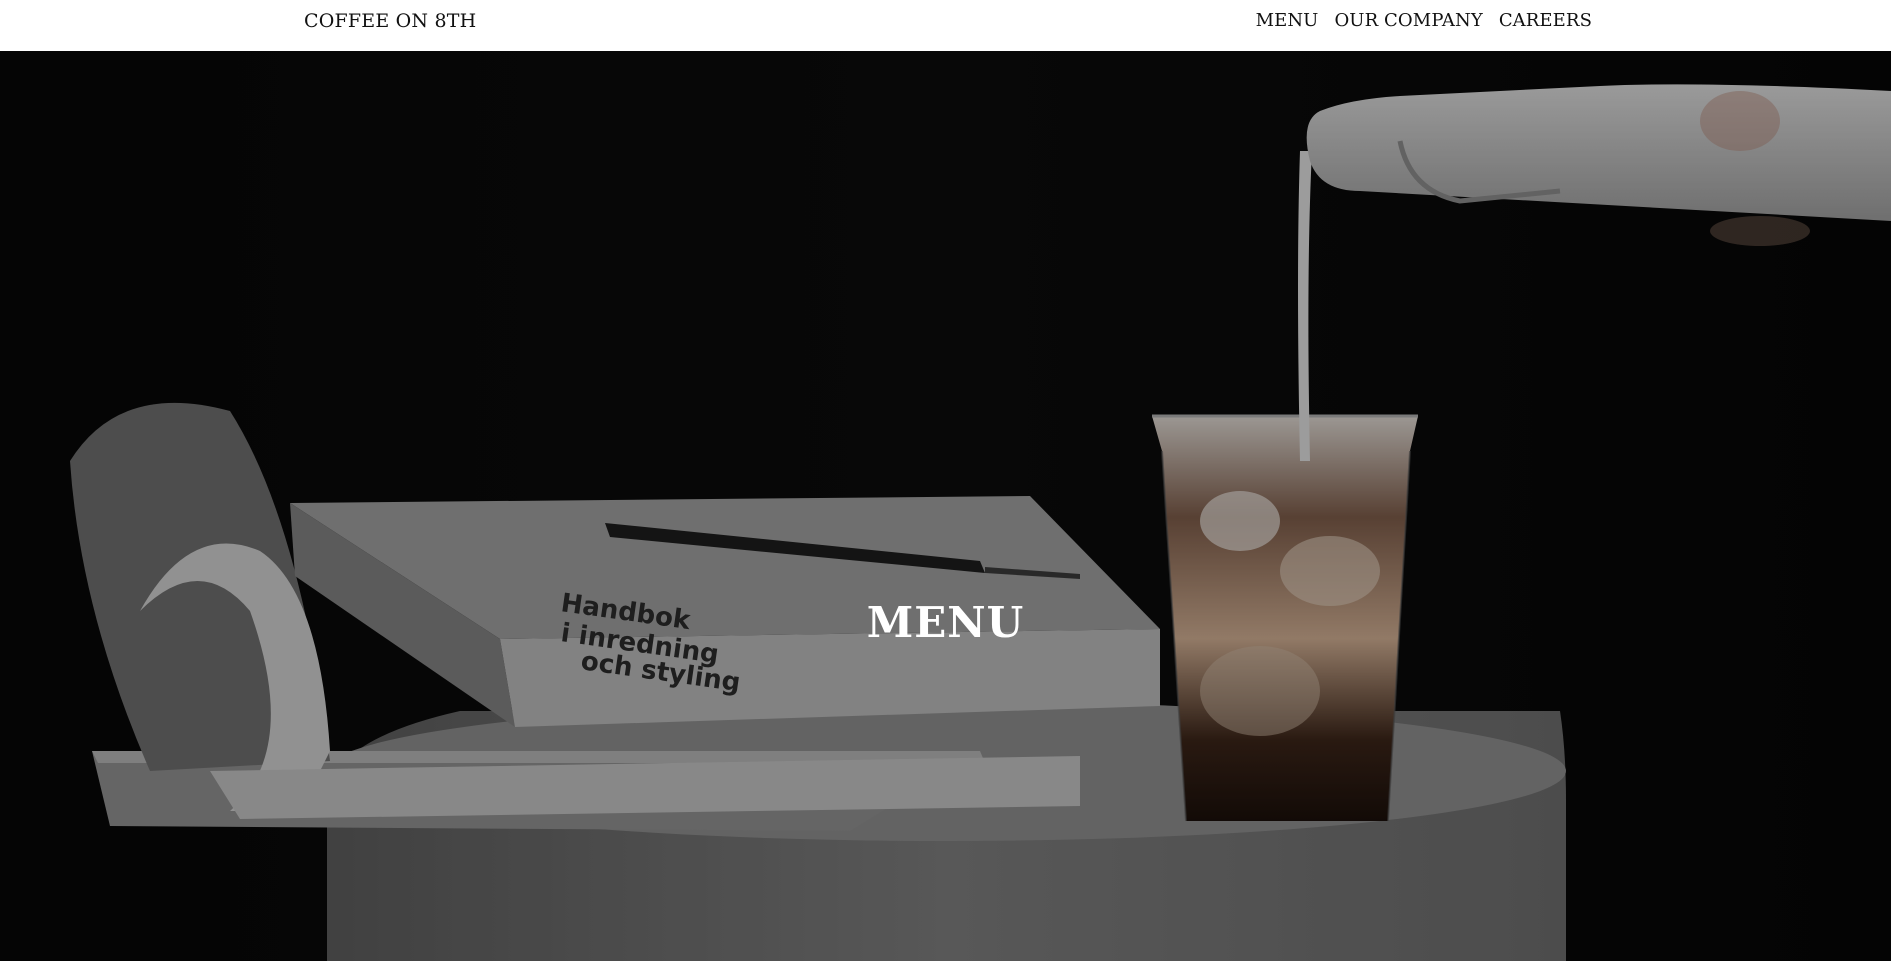 The width and height of the screenshot is (1891, 961). What do you see at coordinates (1287, 20) in the screenshot?
I see `nav-item-menu: MENU` at bounding box center [1287, 20].